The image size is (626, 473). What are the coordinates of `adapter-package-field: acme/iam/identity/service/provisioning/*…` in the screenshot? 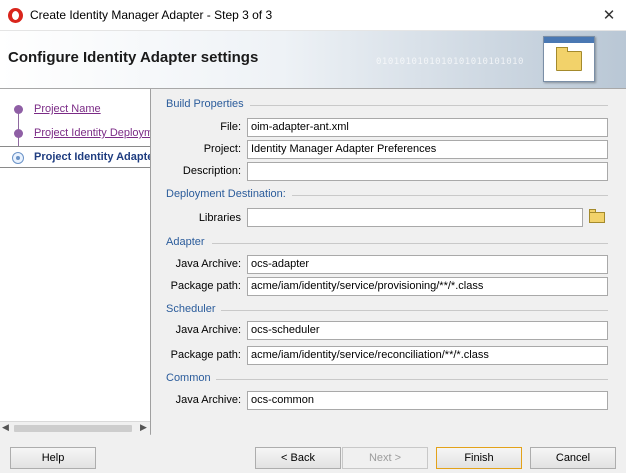 It's located at (427, 286).